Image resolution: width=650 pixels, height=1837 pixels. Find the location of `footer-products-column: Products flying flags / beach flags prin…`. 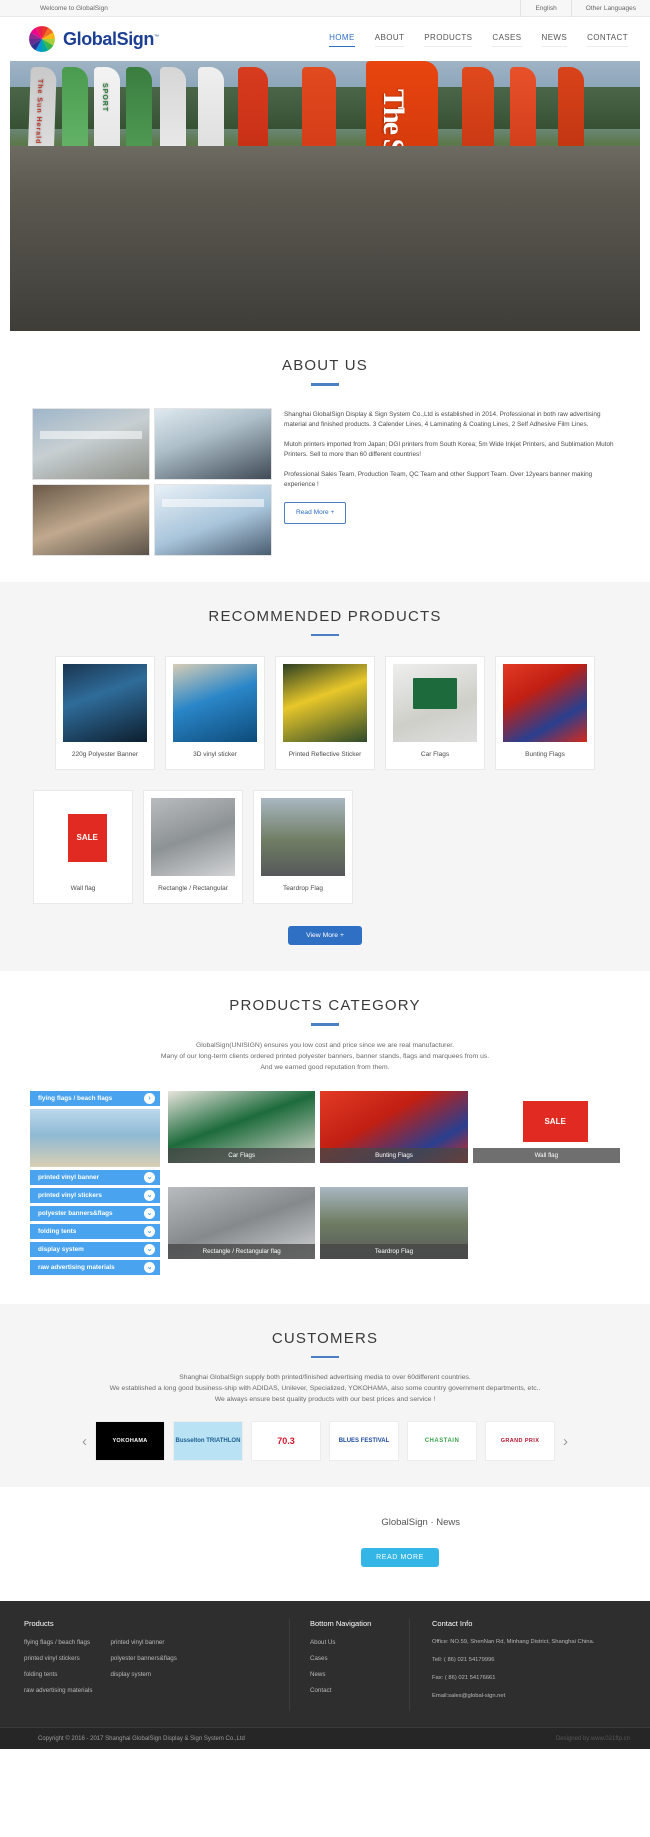

footer-products-column: Products flying flags / beach flags prin… is located at coordinates (145, 1665).